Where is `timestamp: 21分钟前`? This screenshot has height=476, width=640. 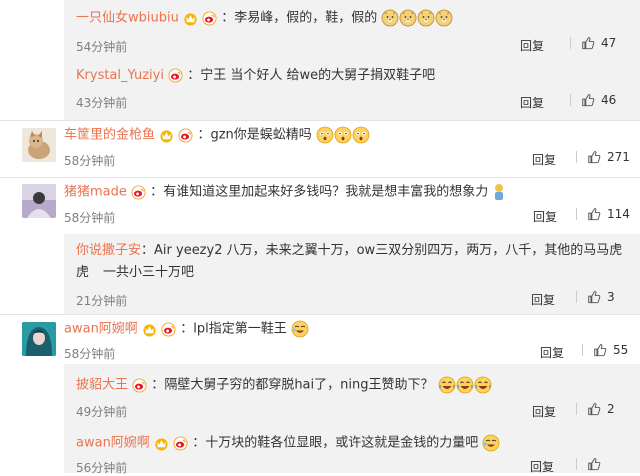
timestamp: 21分钟前 is located at coordinates (102, 301).